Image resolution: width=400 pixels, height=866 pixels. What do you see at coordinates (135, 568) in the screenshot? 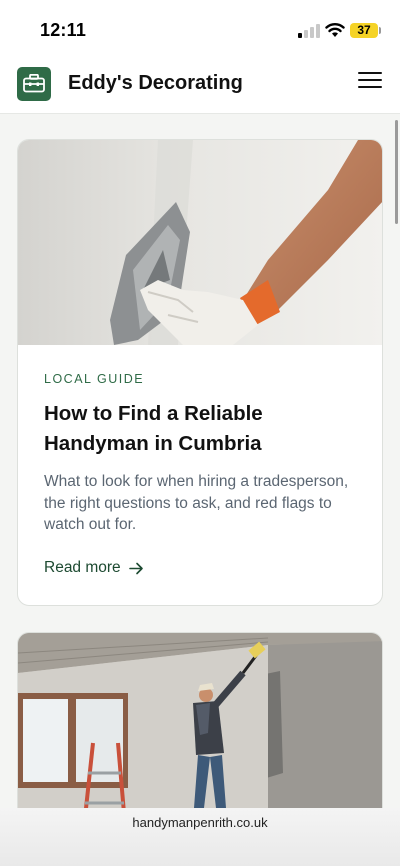
I see `arrow-right-icon` at bounding box center [135, 568].